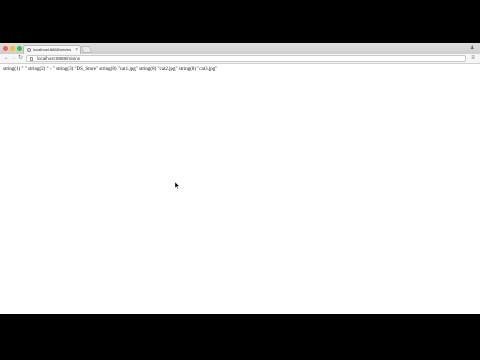 The width and height of the screenshot is (480, 360). What do you see at coordinates (58, 59) in the screenshot?
I see `address-url: localhost:8888/mixins` at bounding box center [58, 59].